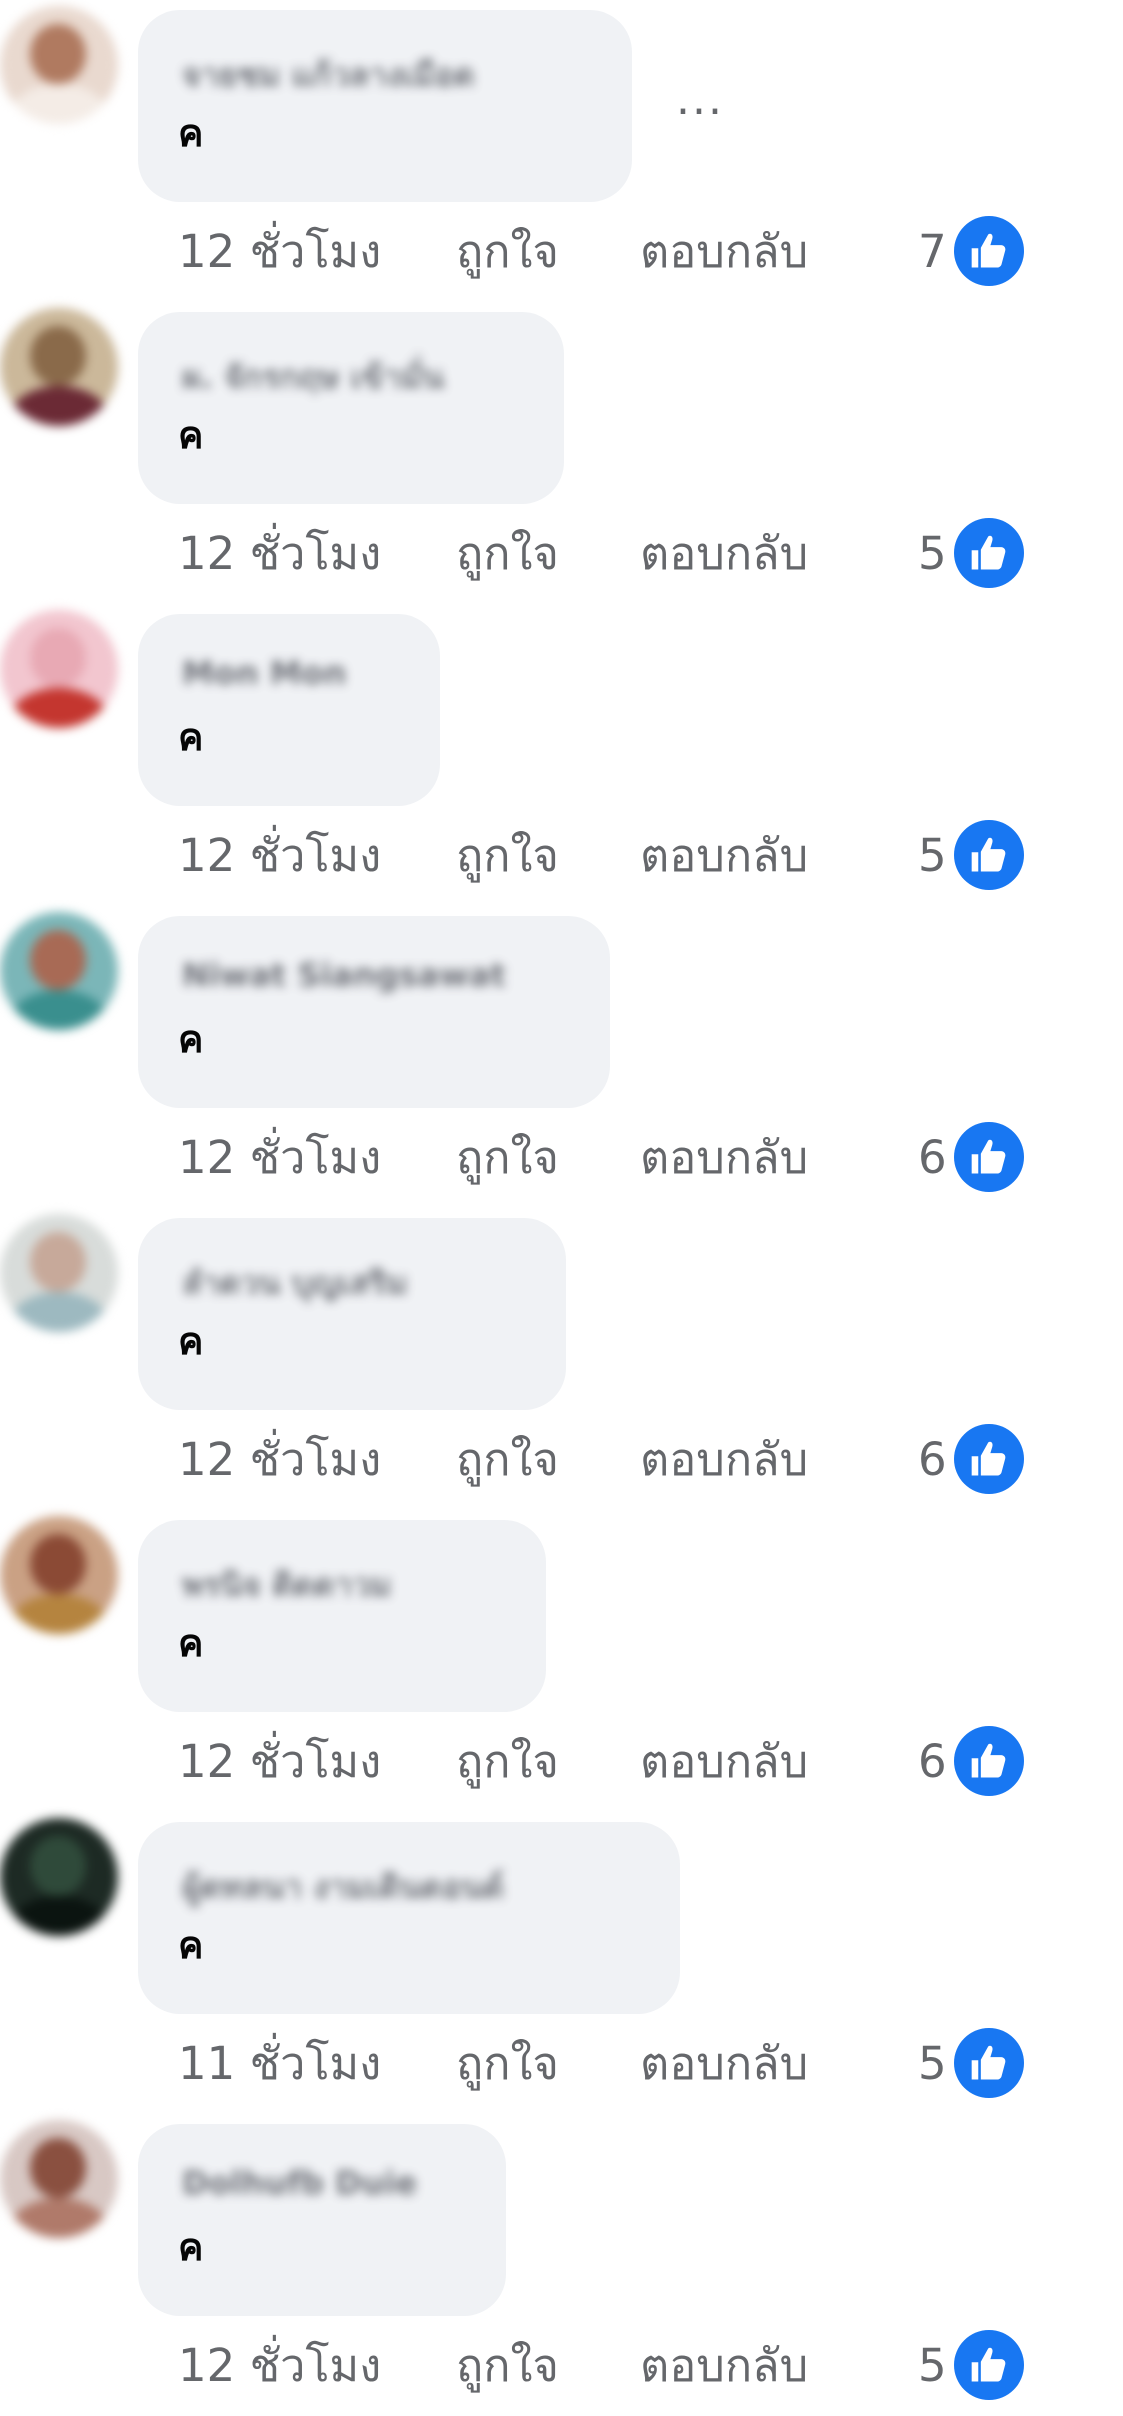  I want to click on comment-bubble: ผ. จักรกฤษ เข้ามั่น ค, so click(351, 408).